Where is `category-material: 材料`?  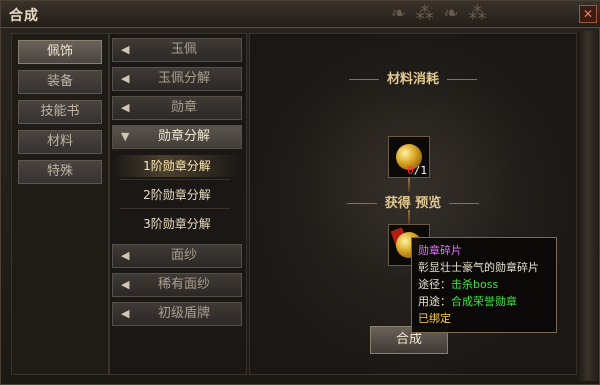 category-material: 材料 is located at coordinates (60, 142).